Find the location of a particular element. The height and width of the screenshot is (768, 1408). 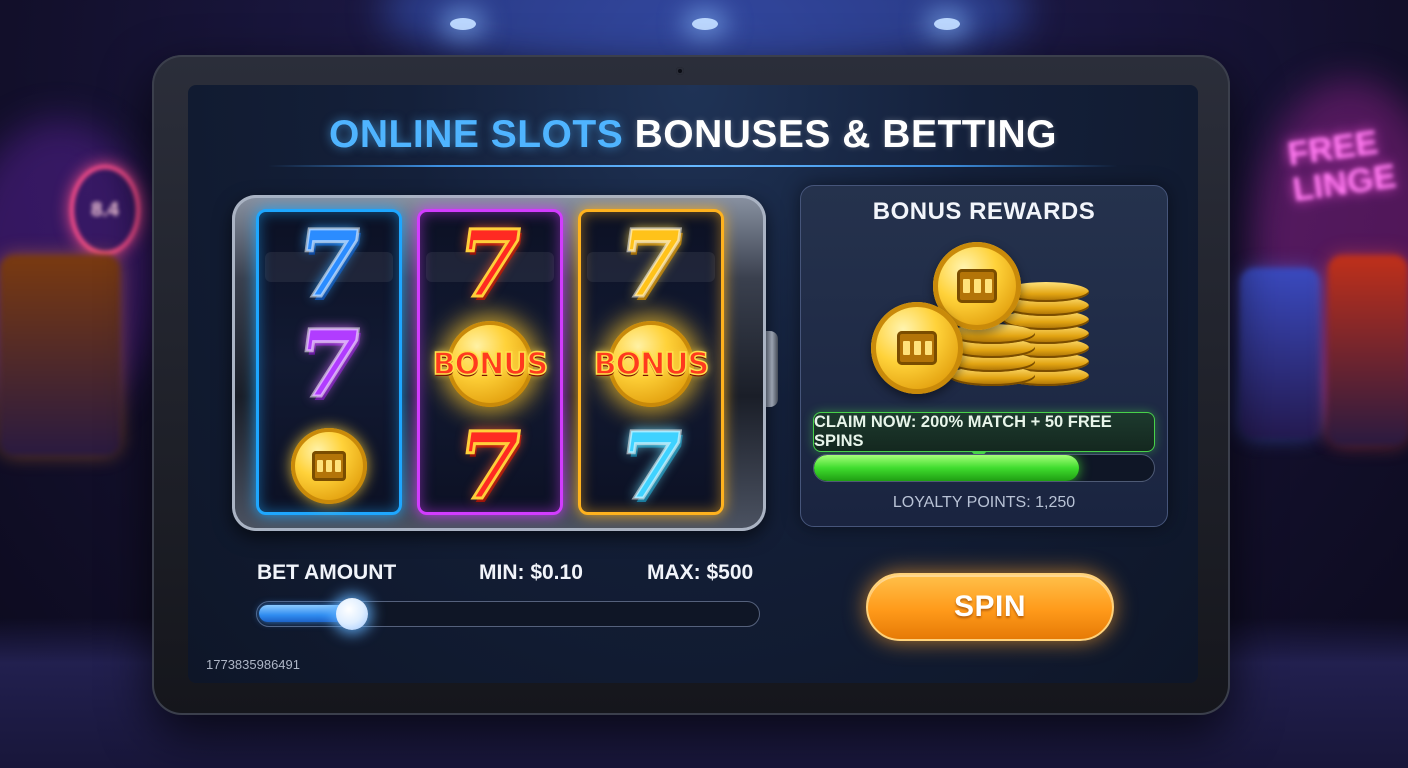

title-highlight: ONLINE SLOTS is located at coordinates (476, 134).